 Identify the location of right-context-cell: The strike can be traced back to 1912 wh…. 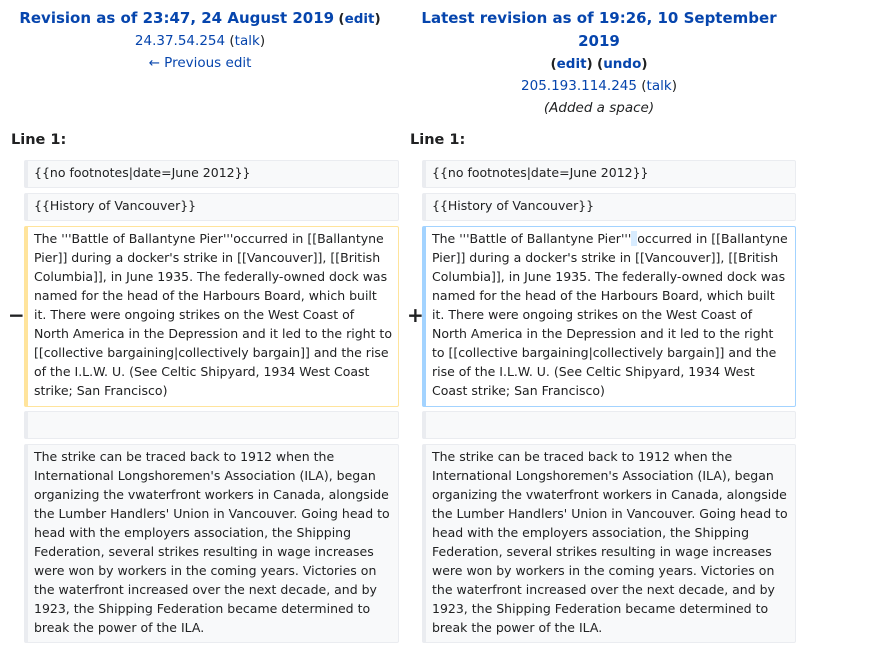
(609, 543).